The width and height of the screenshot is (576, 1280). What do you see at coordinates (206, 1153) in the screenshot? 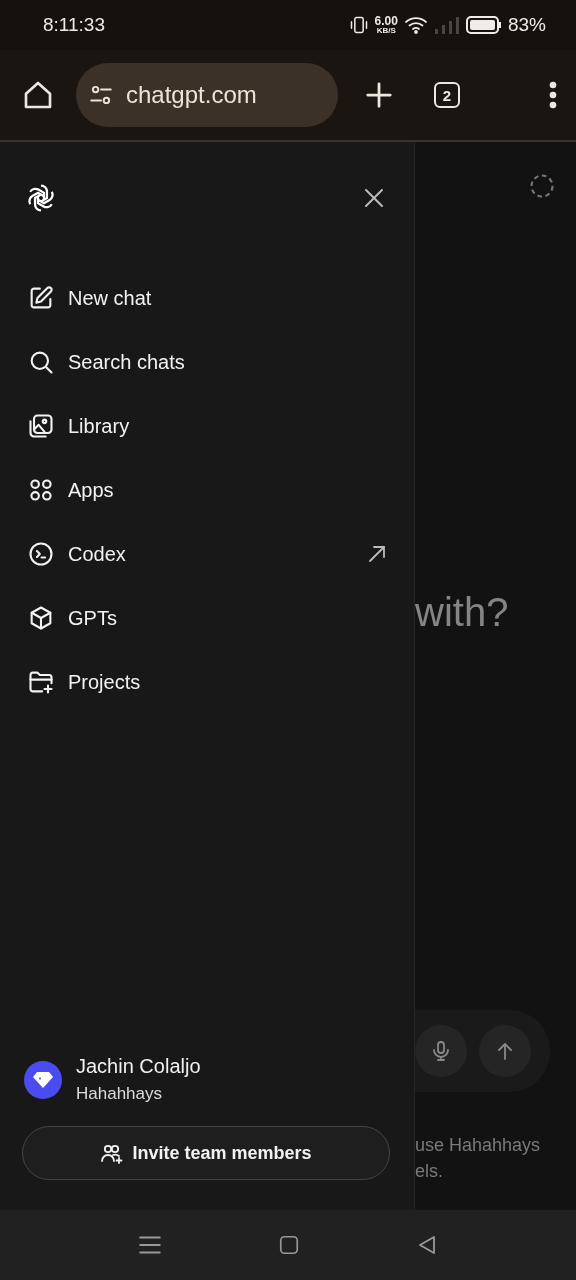
I see `invite-button: Invite team members` at bounding box center [206, 1153].